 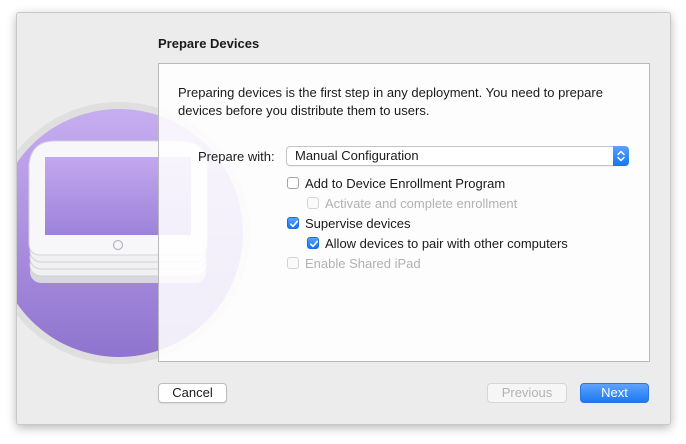 I want to click on activate-enrollment-checkbox, so click(x=313, y=203).